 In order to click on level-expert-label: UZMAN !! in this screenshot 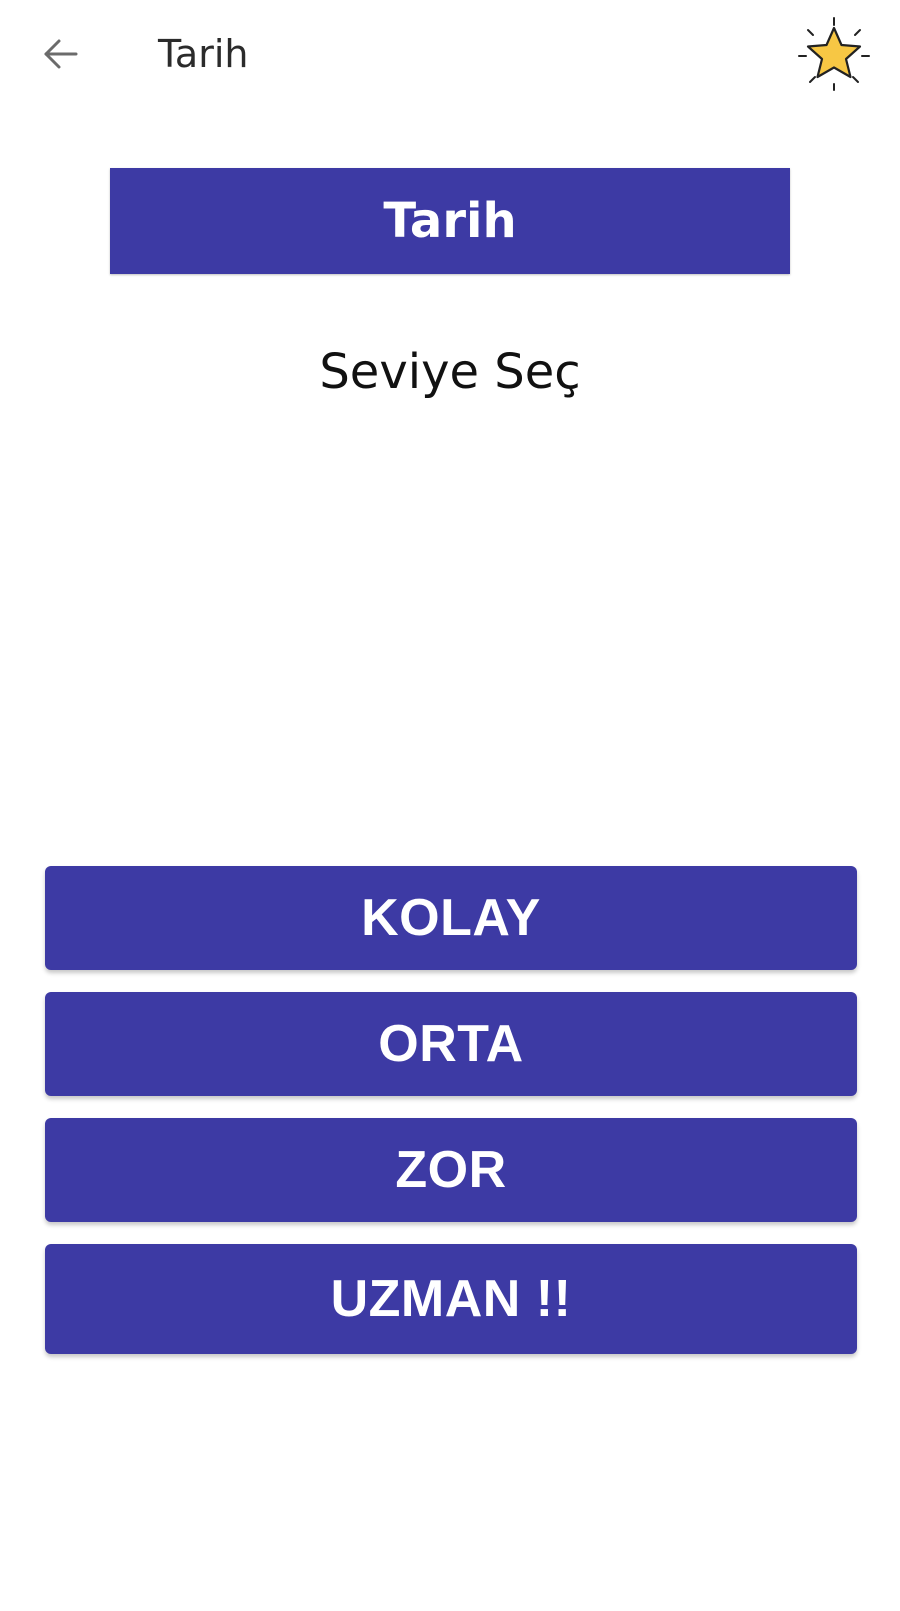, I will do `click(451, 1299)`.